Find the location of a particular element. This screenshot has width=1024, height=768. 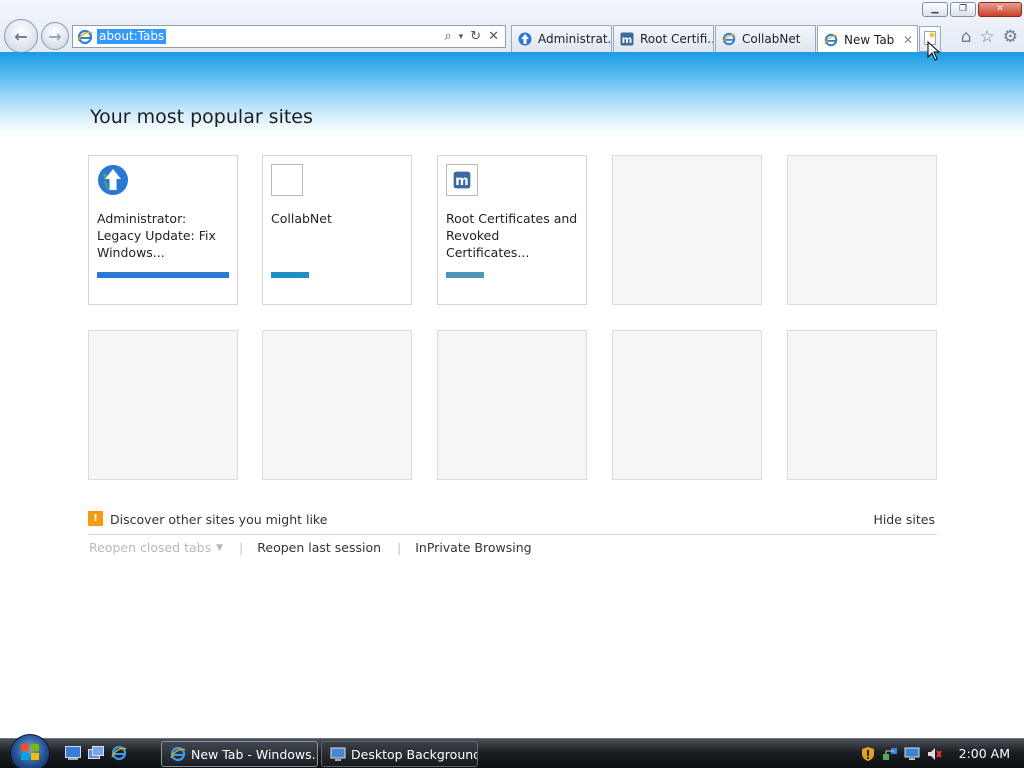

system-tray: 2:00 AM is located at coordinates (939, 753).